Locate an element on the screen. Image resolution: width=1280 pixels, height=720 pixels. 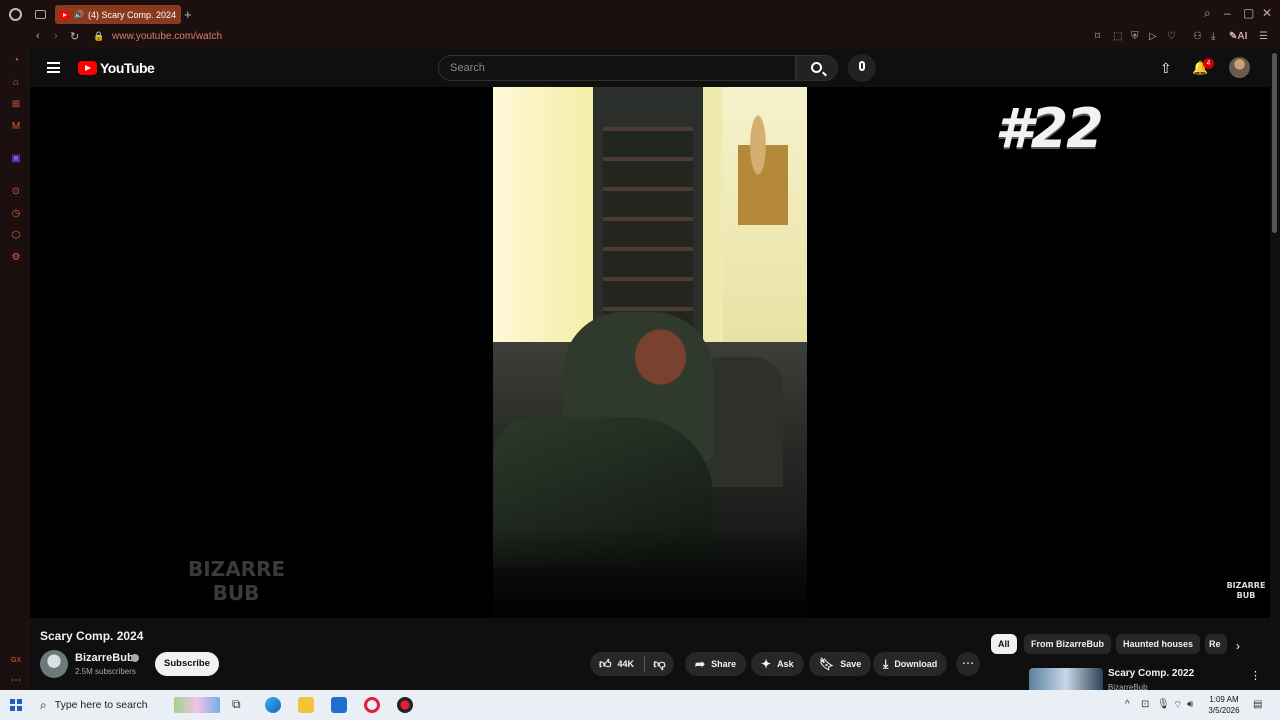
watermark-left: BIZARRE BUB is located at coordinates (237, 581).